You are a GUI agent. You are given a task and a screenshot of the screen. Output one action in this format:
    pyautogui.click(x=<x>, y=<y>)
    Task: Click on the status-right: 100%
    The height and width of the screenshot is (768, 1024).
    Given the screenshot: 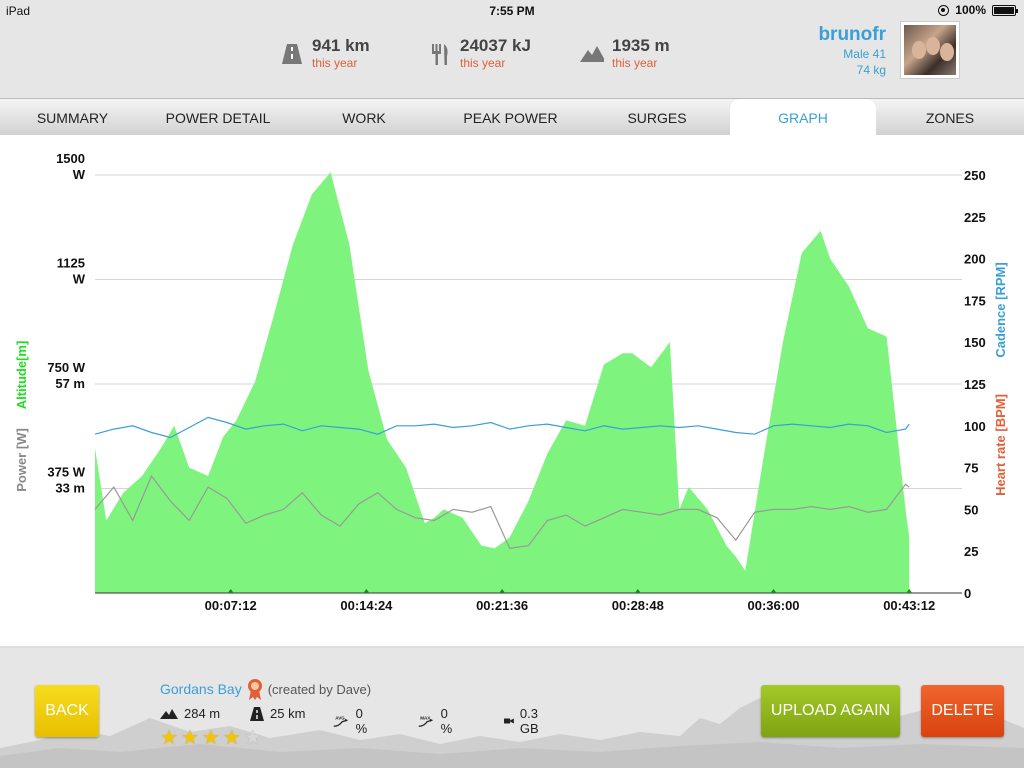 What is the action you would take?
    pyautogui.click(x=978, y=10)
    